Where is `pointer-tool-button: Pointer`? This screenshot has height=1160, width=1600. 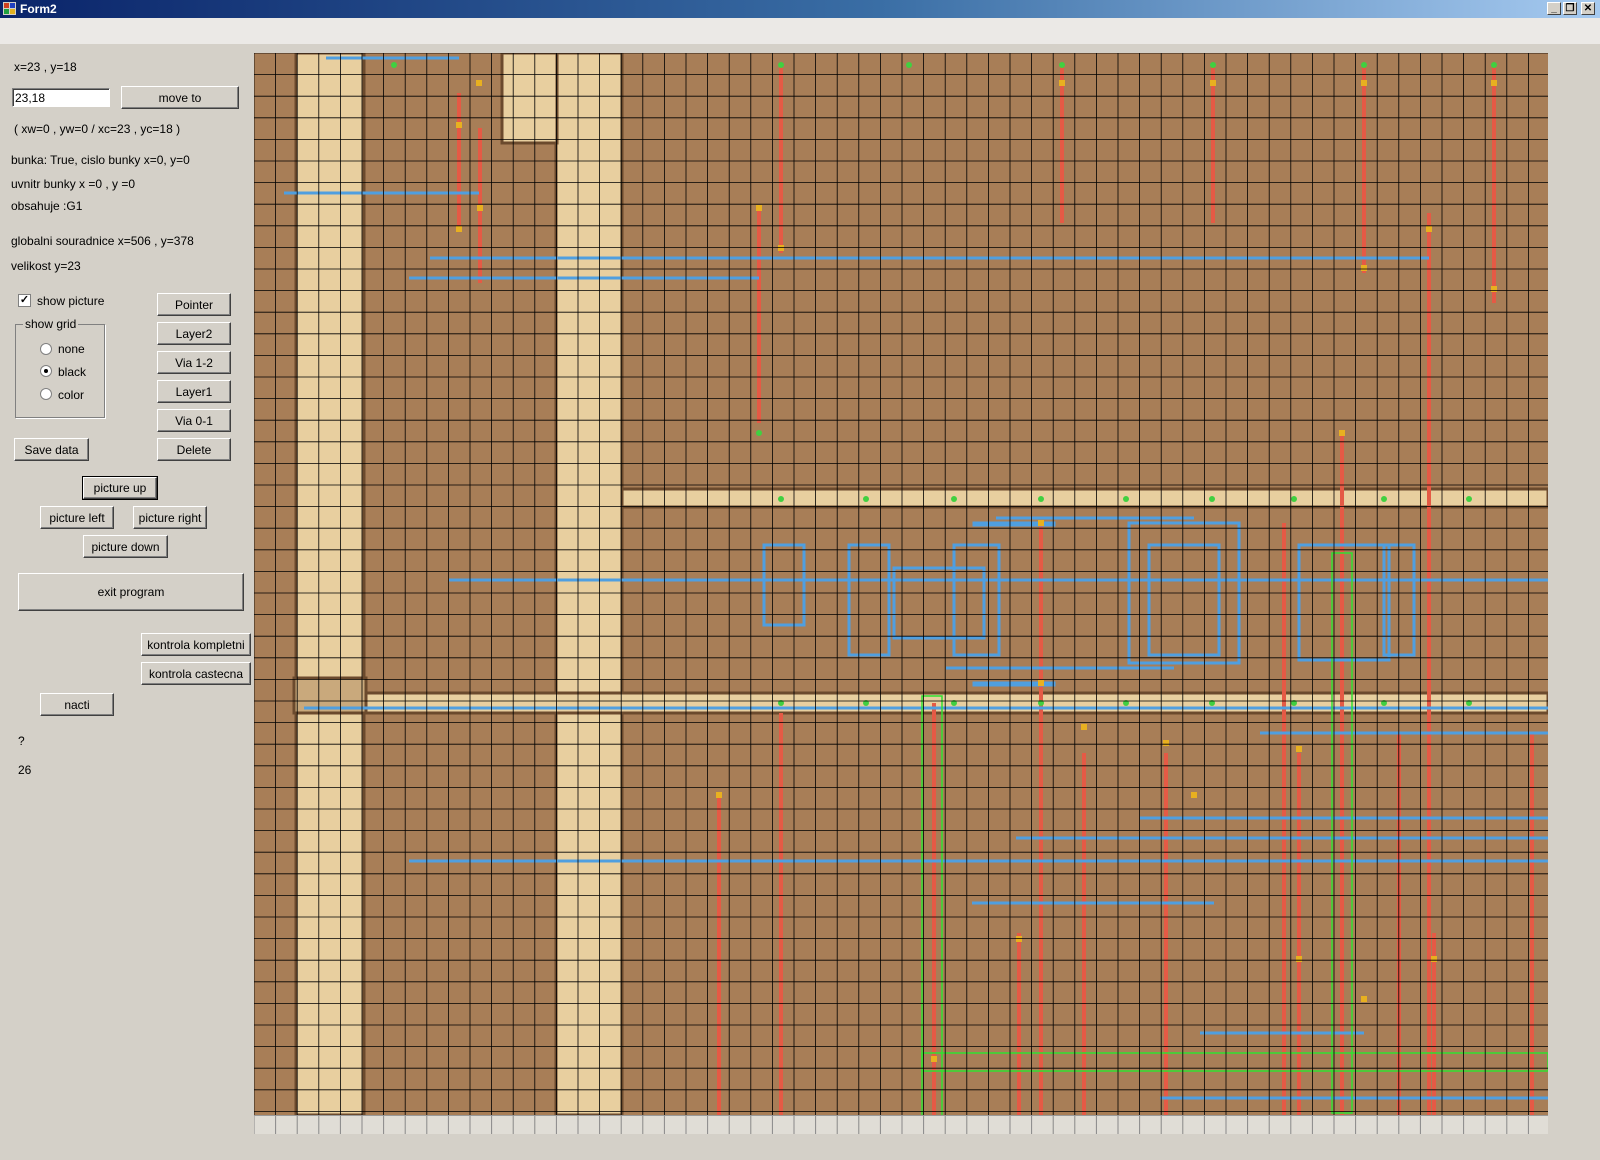 pointer-tool-button: Pointer is located at coordinates (194, 304).